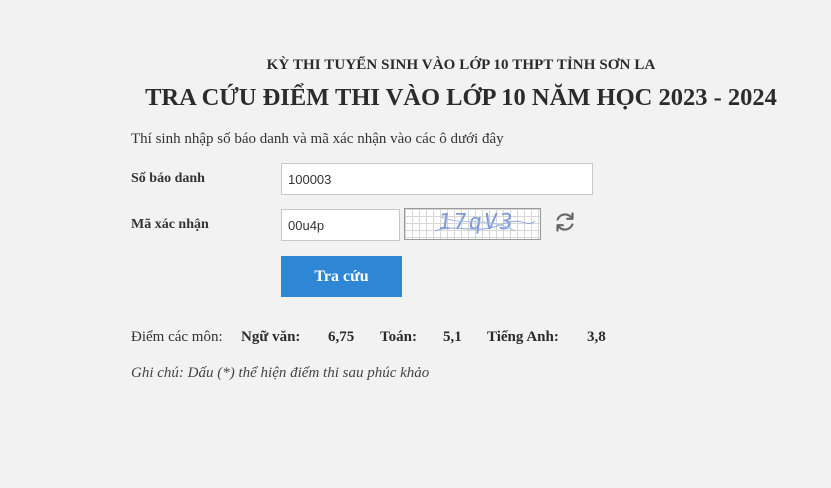 This screenshot has height=488, width=831. I want to click on subject-name-anh: Tiếng Anh:, so click(523, 337).